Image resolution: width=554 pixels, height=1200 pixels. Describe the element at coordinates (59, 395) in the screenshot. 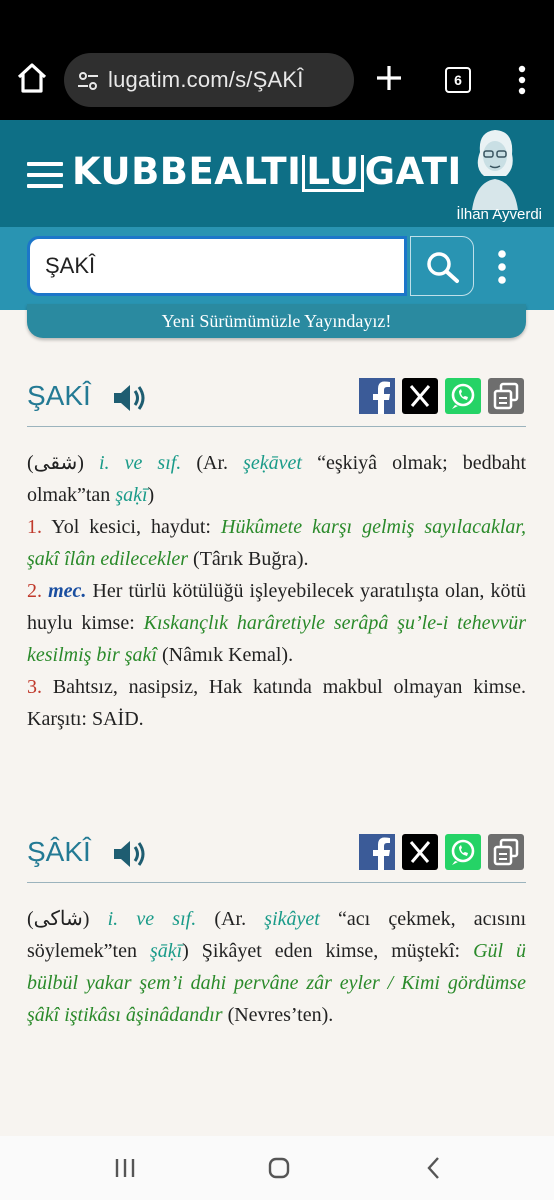

I see `headword: ŞAKÎ` at that location.